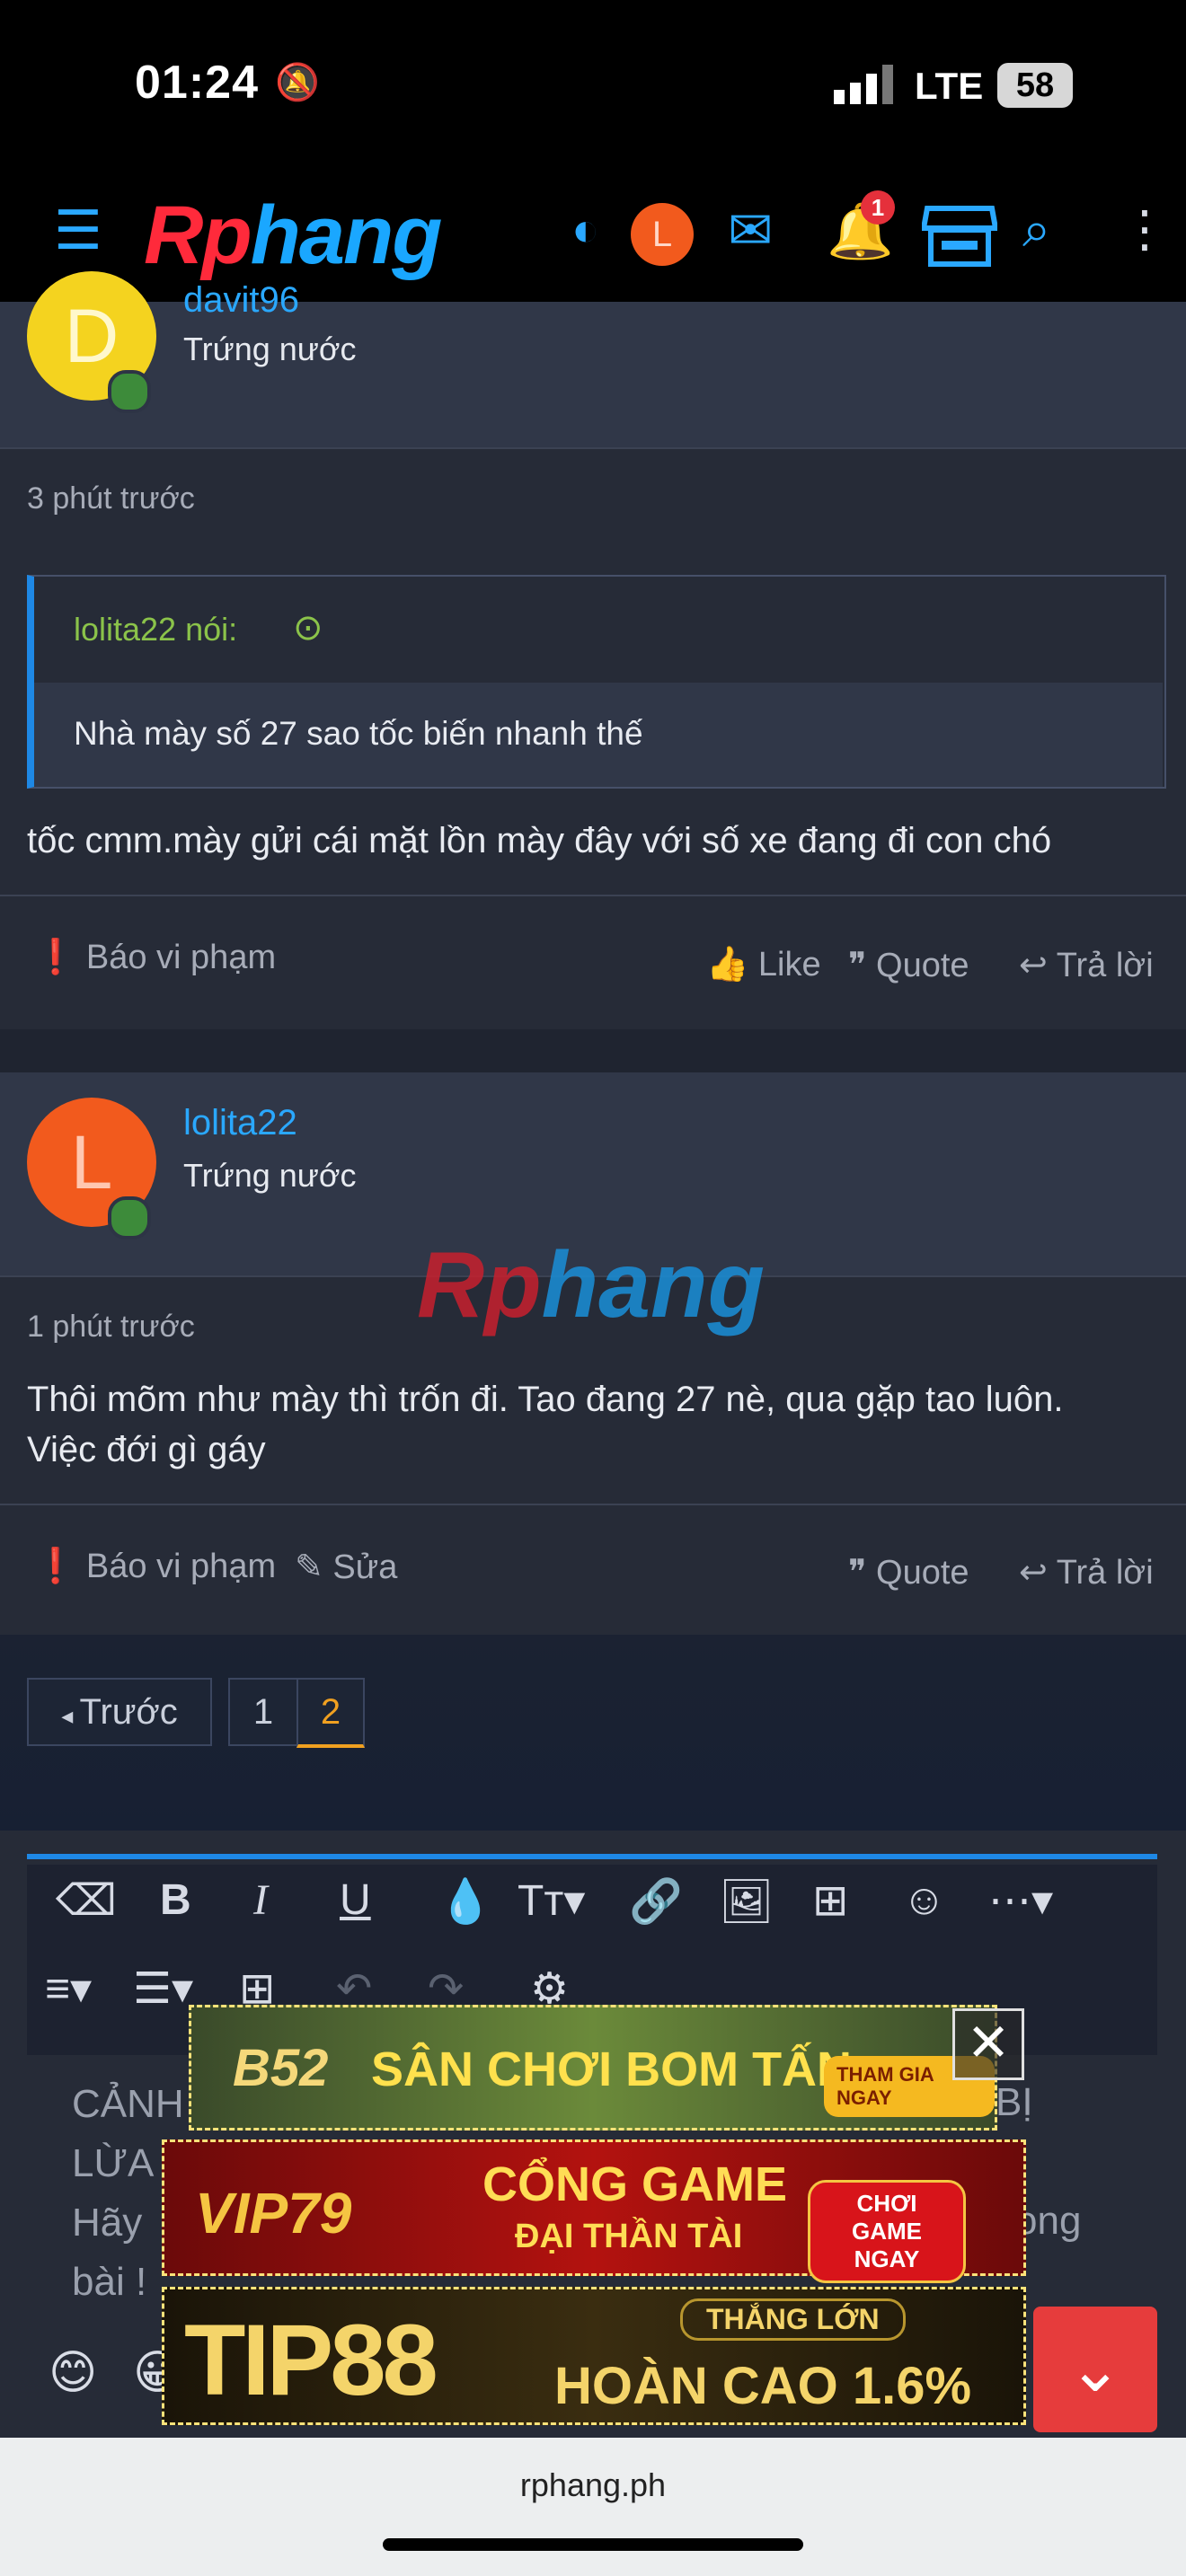 Image resolution: width=1186 pixels, height=2576 pixels. I want to click on ad-banner-tip88: TIP88 THẮNG LỚN HOÀN CAO 1.6%, so click(594, 2356).